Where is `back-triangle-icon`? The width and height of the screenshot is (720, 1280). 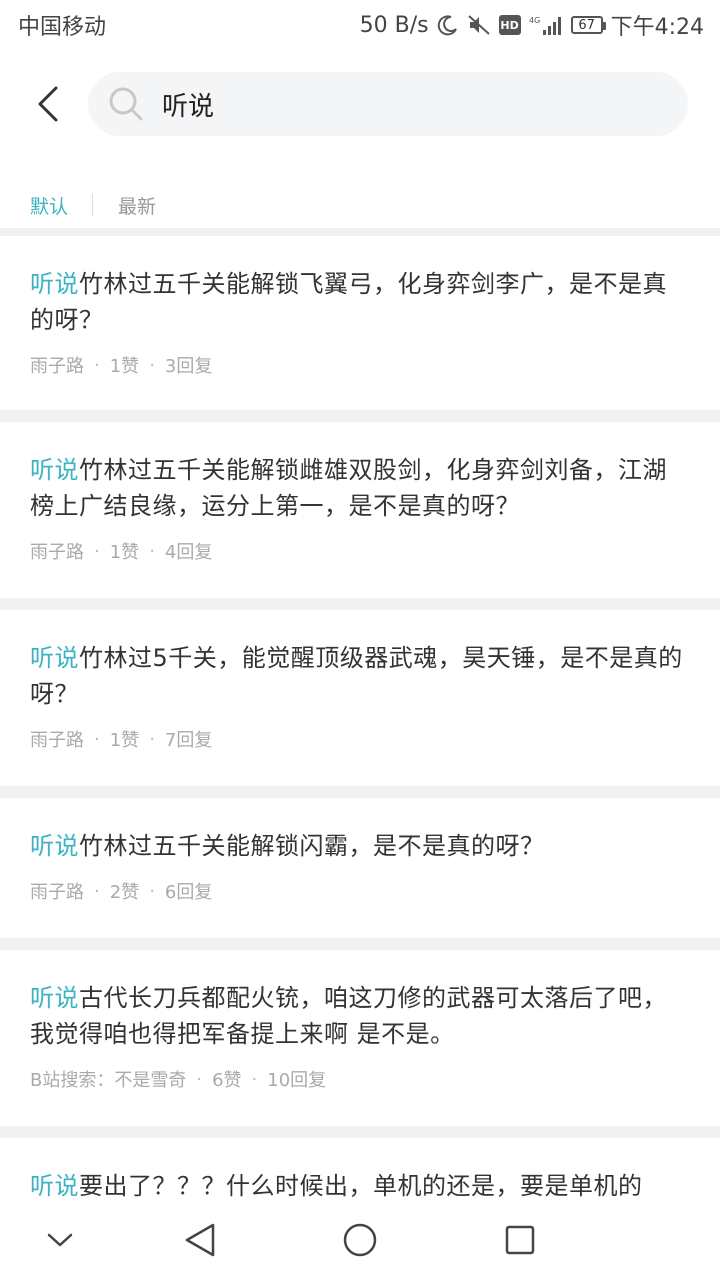 back-triangle-icon is located at coordinates (200, 1240).